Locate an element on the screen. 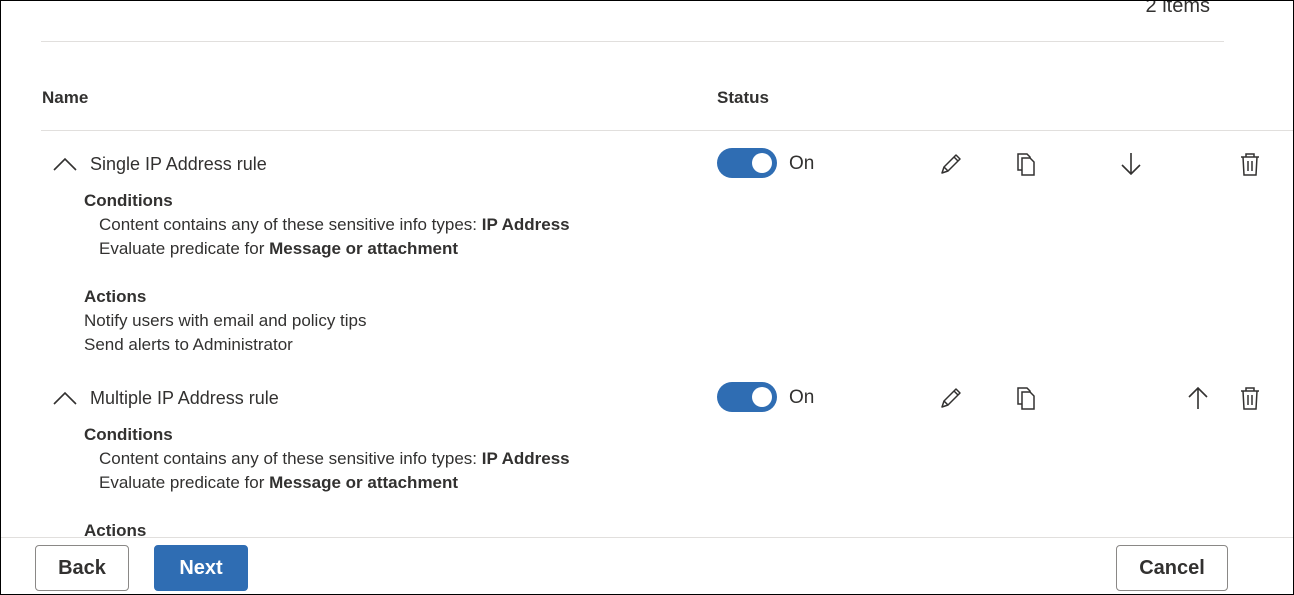 This screenshot has height=595, width=1294. actions-title: Actions is located at coordinates (115, 296).